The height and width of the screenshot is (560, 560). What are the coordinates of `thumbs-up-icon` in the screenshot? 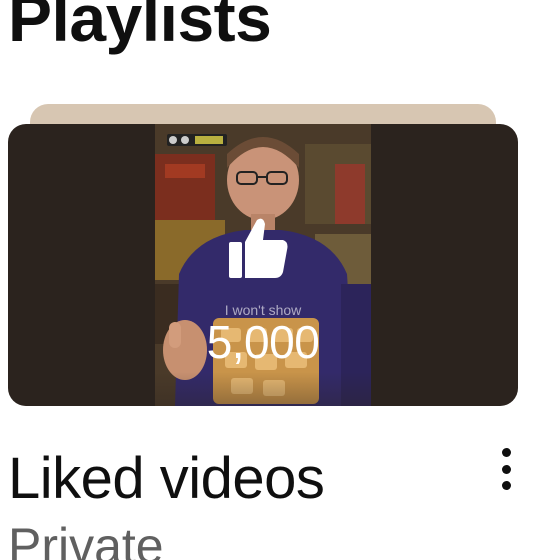 It's located at (258, 248).